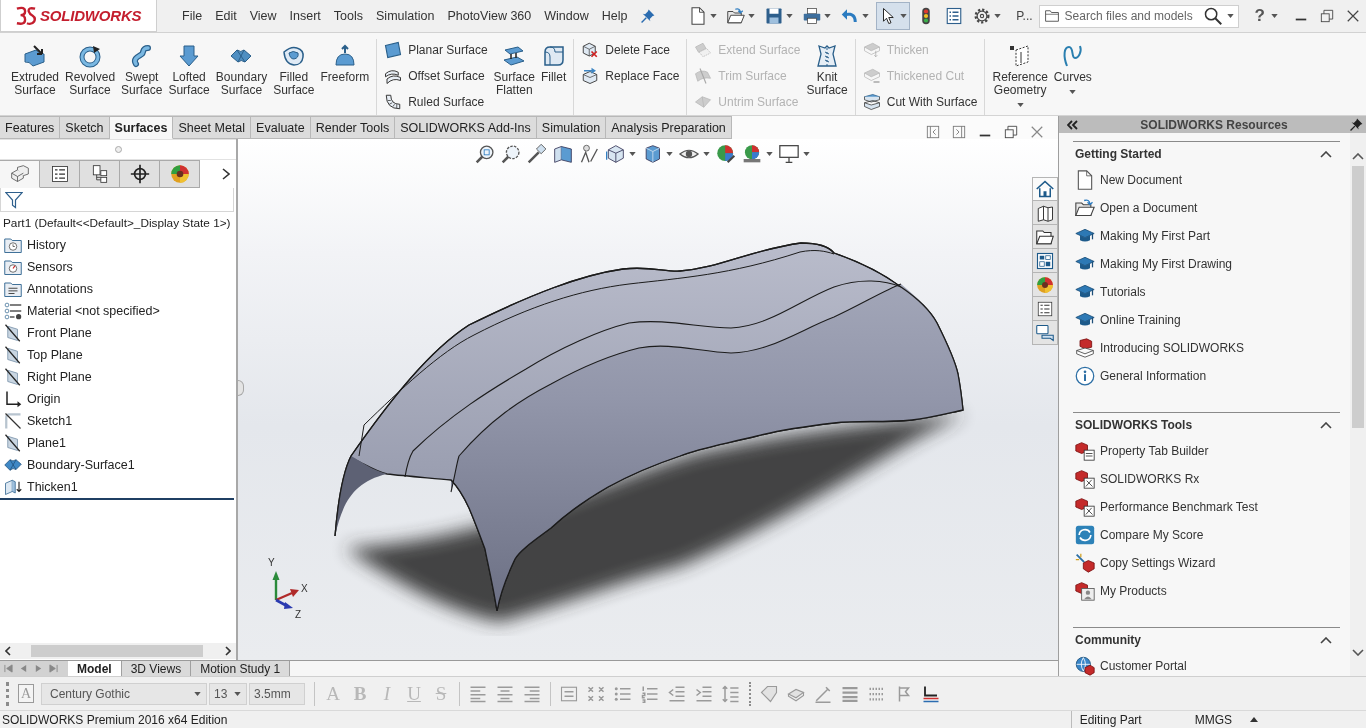 This screenshot has width=1366, height=728. What do you see at coordinates (959, 132) in the screenshot?
I see `panel-right-icon` at bounding box center [959, 132].